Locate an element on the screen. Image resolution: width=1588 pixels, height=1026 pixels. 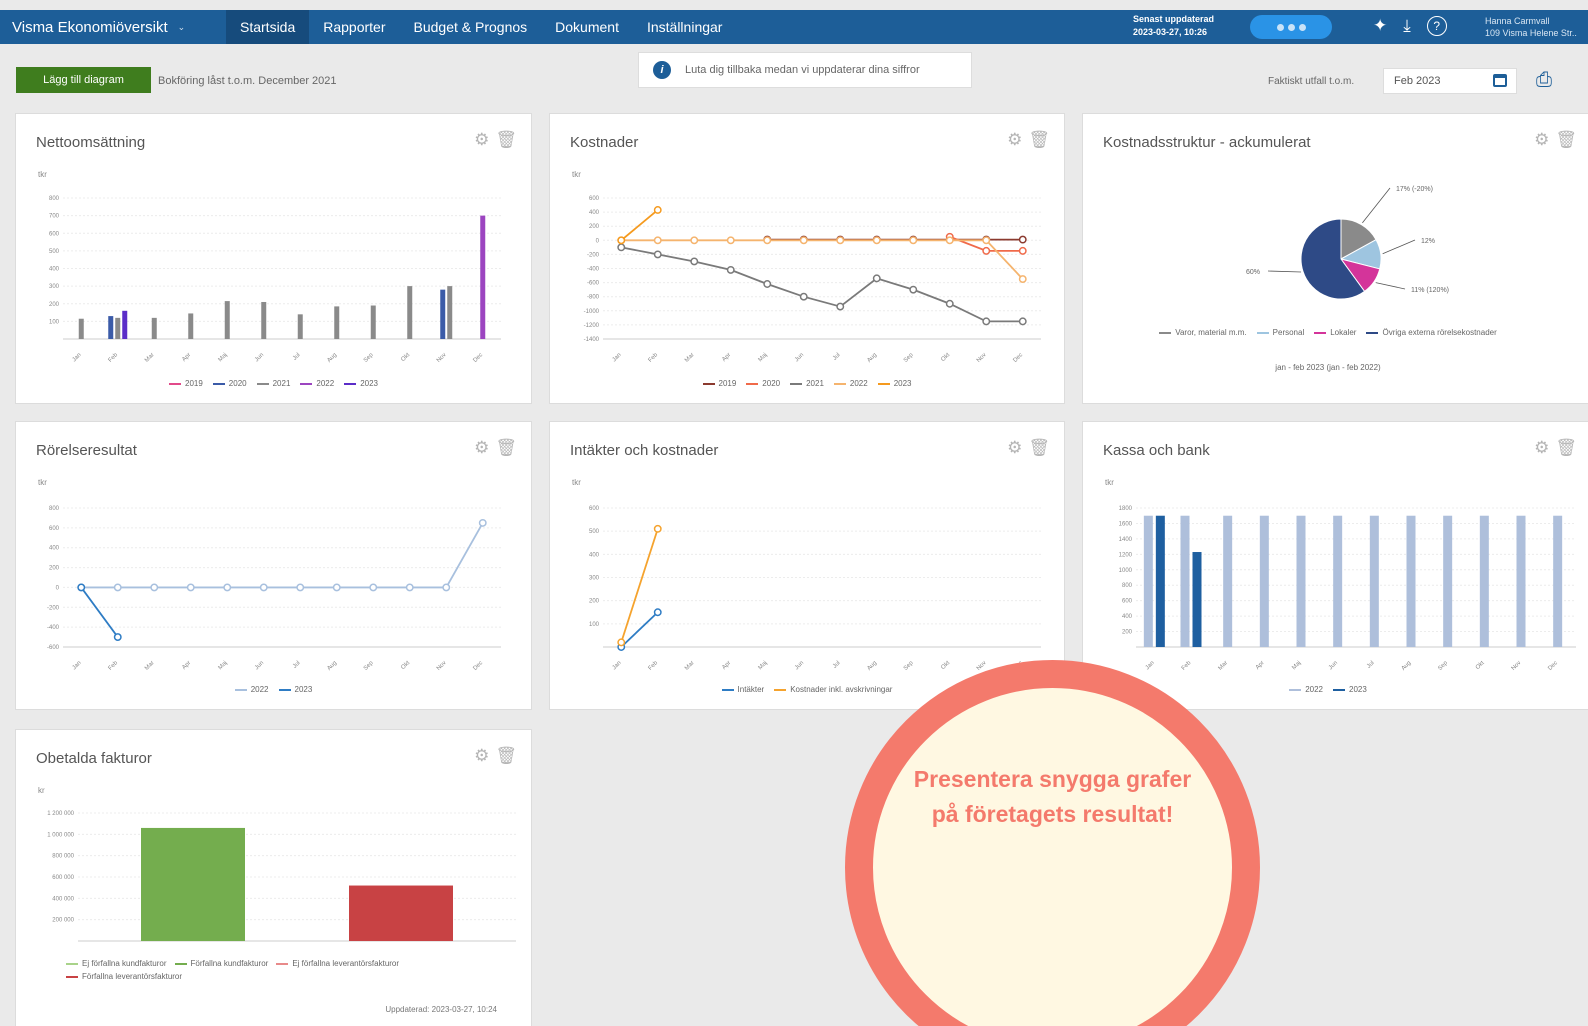
legend-label: Personal is located at coordinates (1288, 332).